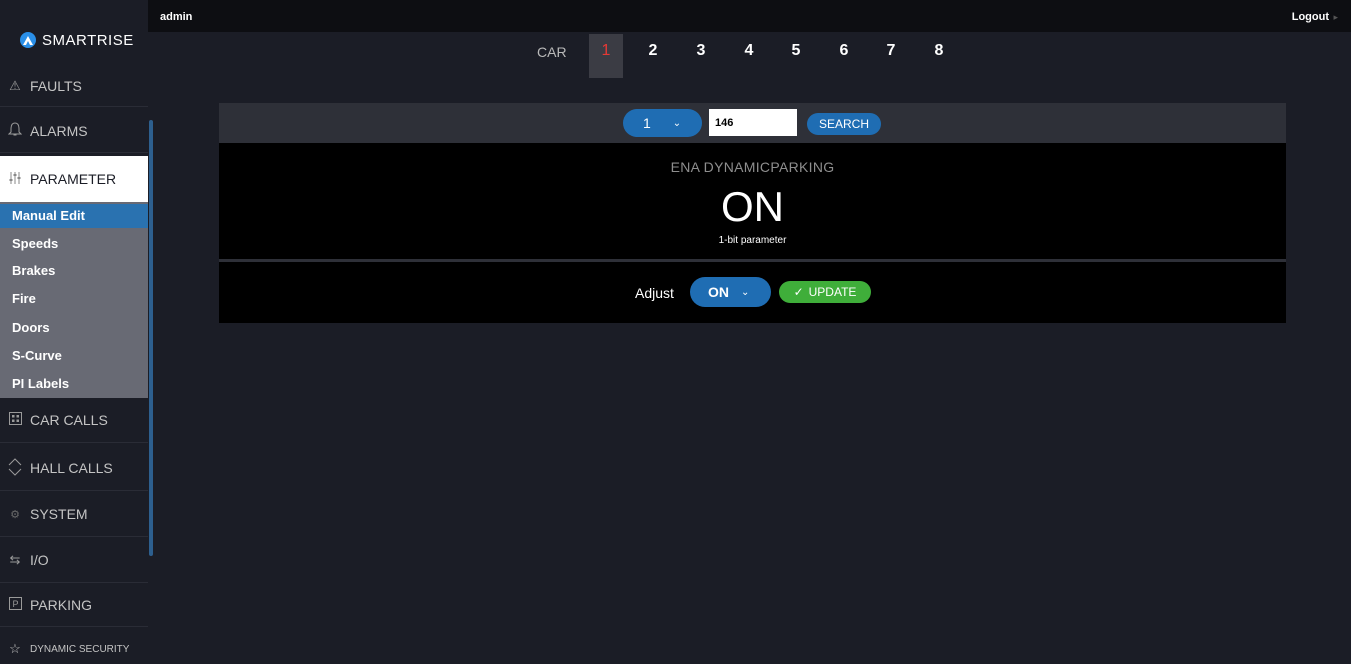 Image resolution: width=1351 pixels, height=664 pixels. What do you see at coordinates (56, 86) in the screenshot?
I see `sidebar-item-label: FAULTS` at bounding box center [56, 86].